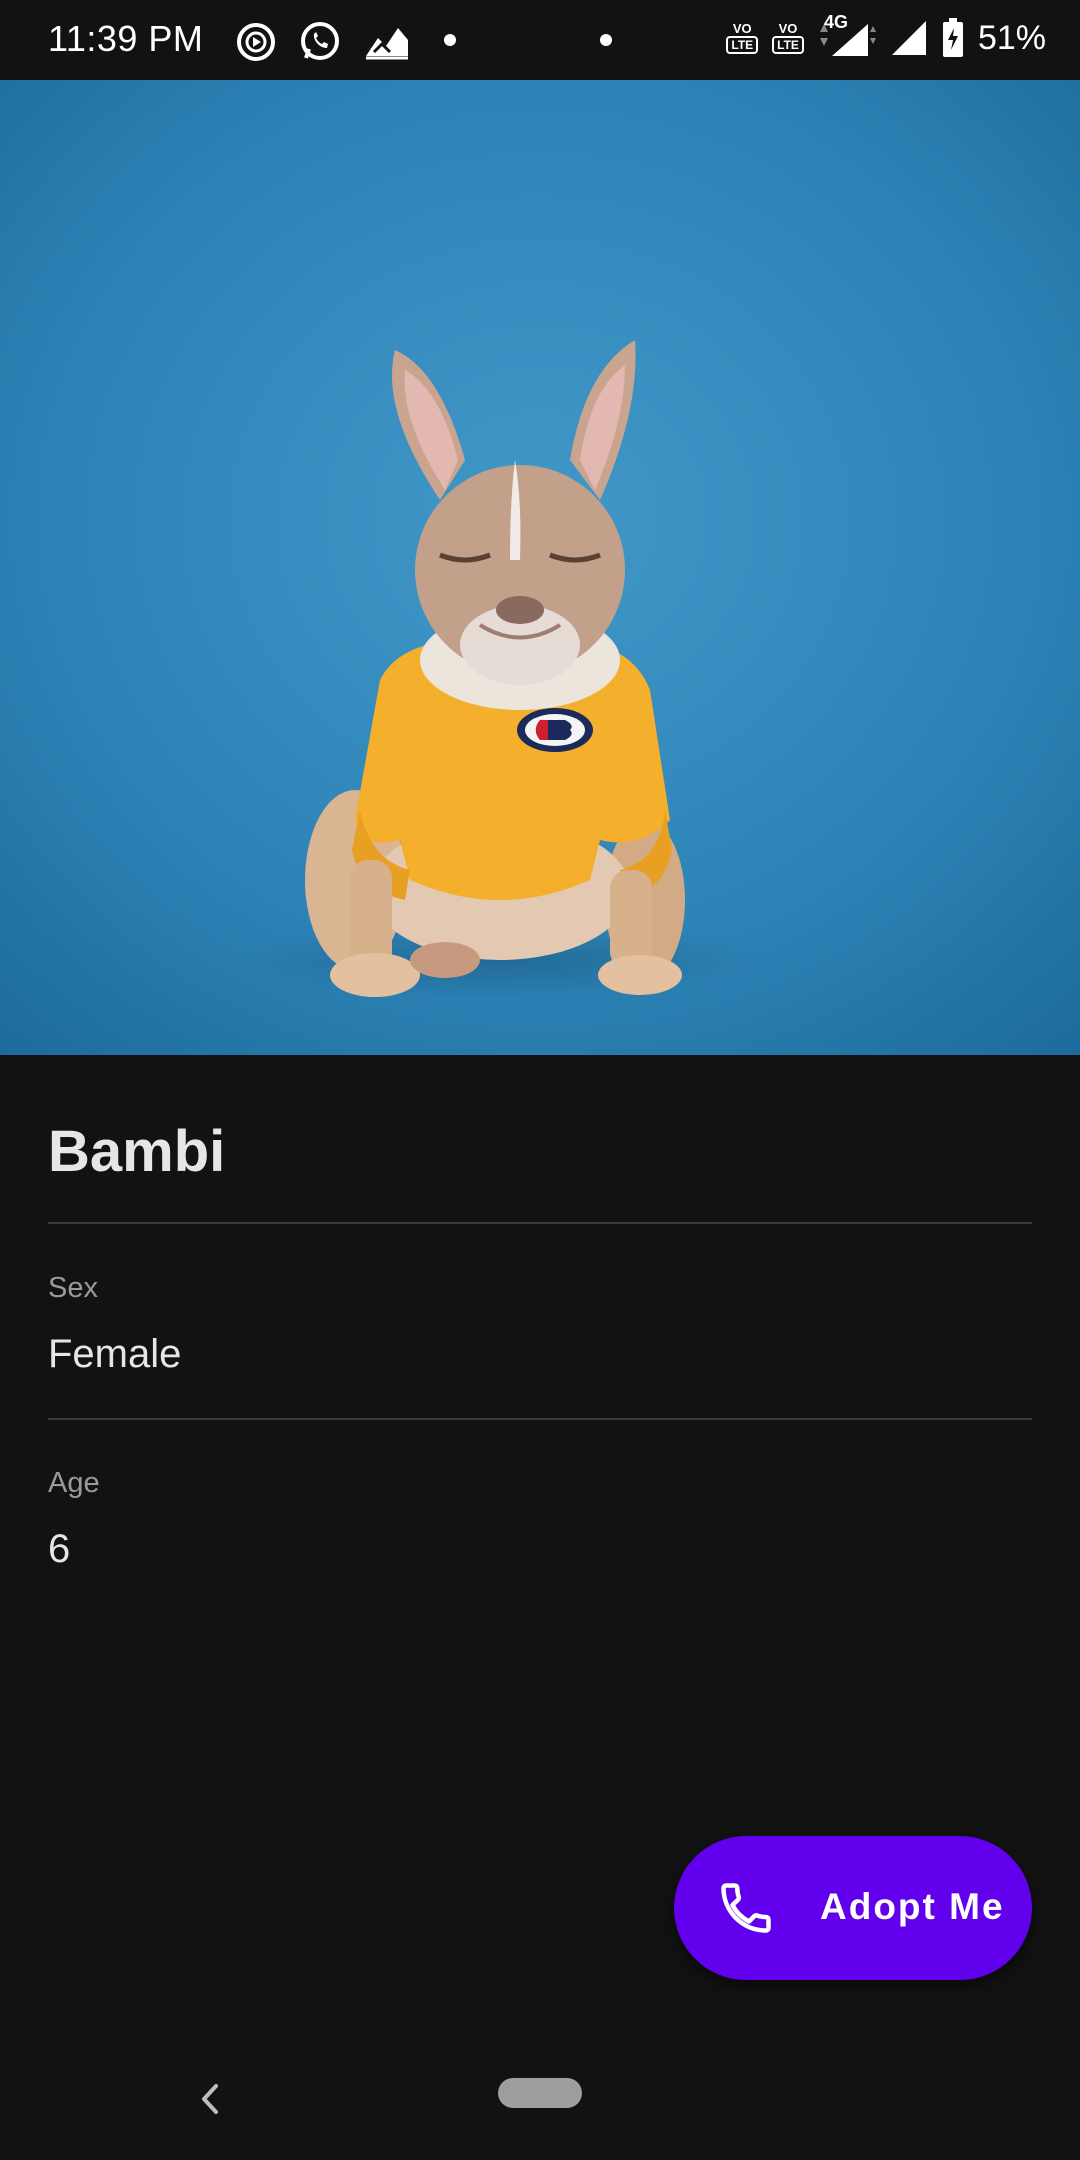  What do you see at coordinates (540, 2093) in the screenshot?
I see `home-pill-icon` at bounding box center [540, 2093].